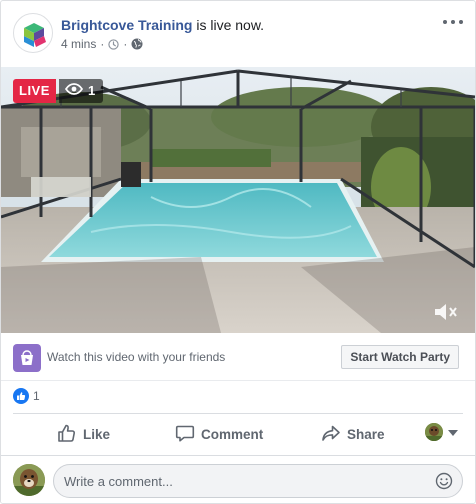 The width and height of the screenshot is (476, 504). I want to click on more-options-button, so click(453, 22).